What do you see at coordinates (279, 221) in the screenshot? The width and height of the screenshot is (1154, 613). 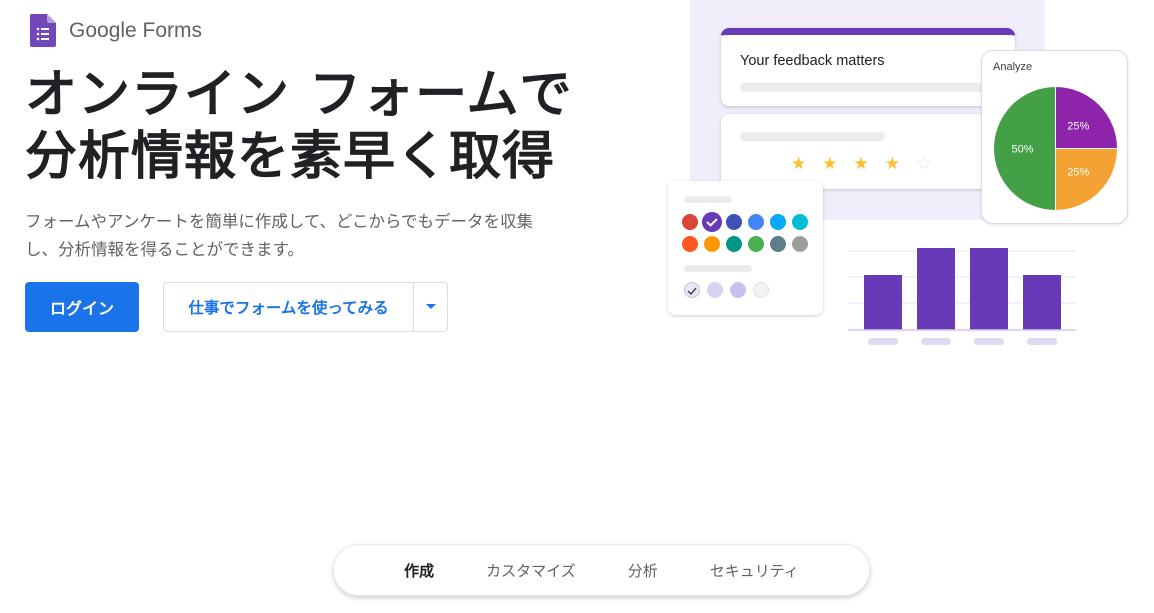 I see `hero-subtitle-line1: フォームやアンケートを簡単に作成して、どこからでもデータを収集` at bounding box center [279, 221].